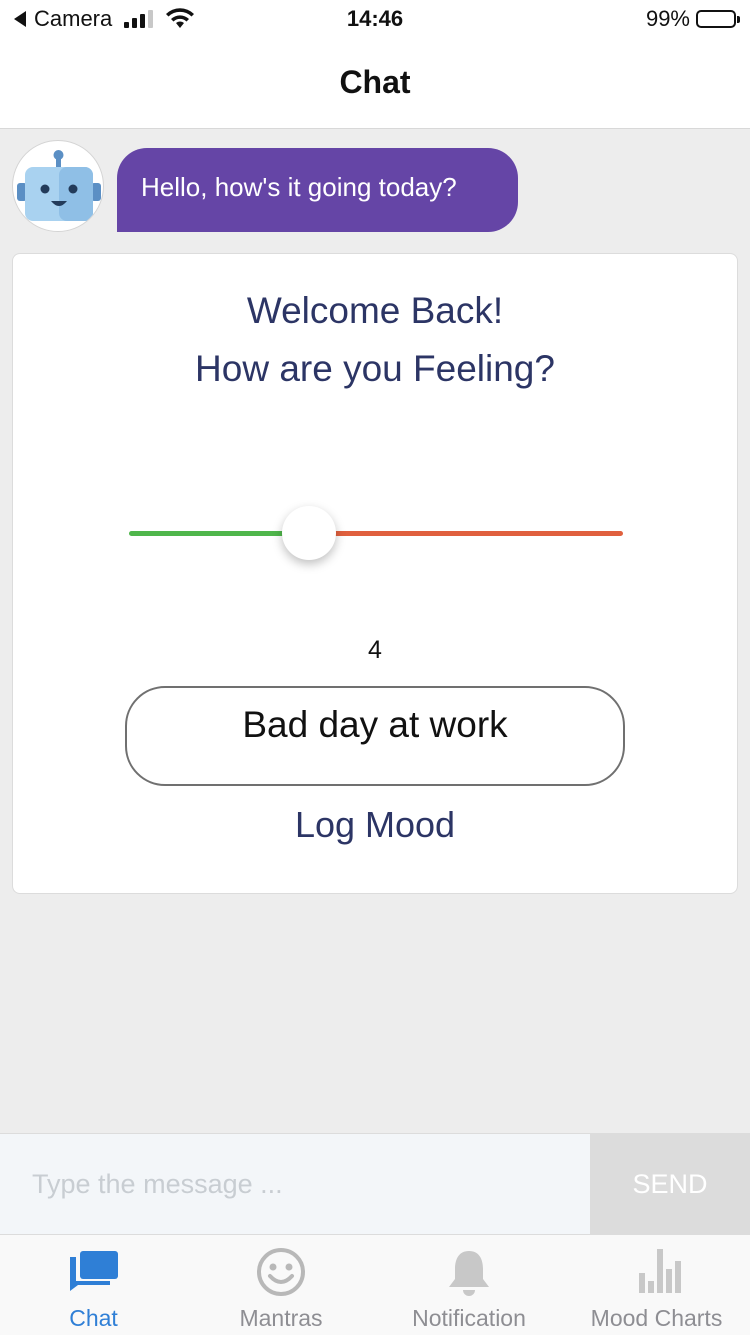 The height and width of the screenshot is (1335, 750). What do you see at coordinates (456, 533) in the screenshot?
I see `slider-track-remaining` at bounding box center [456, 533].